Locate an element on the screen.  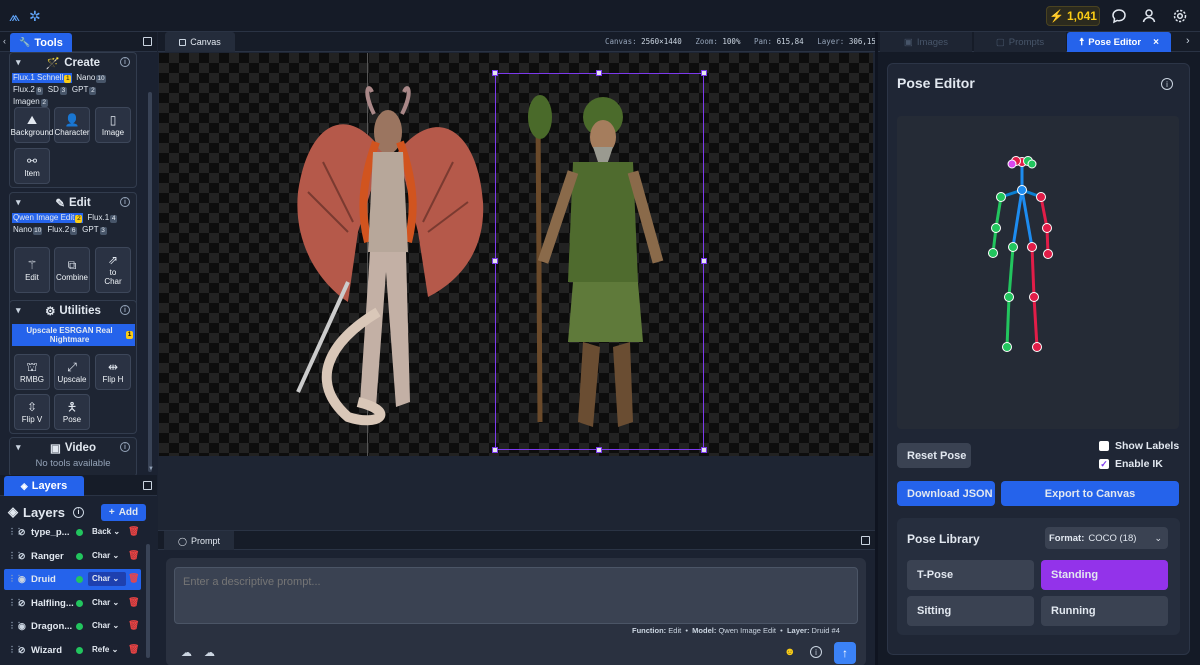
settings-icon is located at coordinates (1180, 16).